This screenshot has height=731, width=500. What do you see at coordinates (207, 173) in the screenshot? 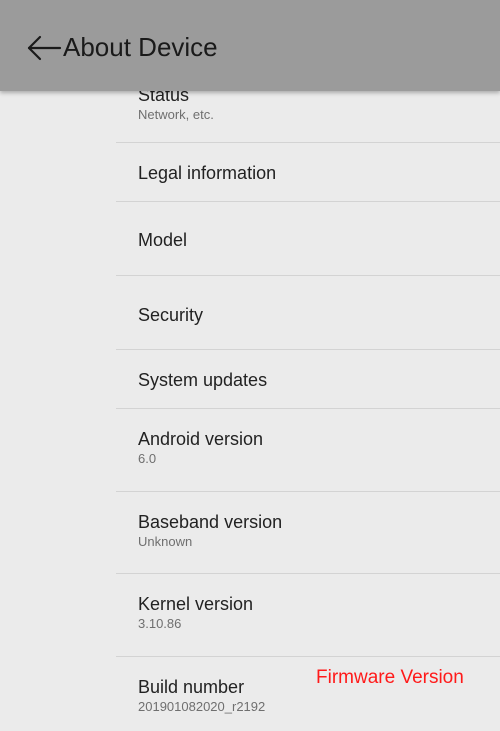
I see `item-label: Legal information` at bounding box center [207, 173].